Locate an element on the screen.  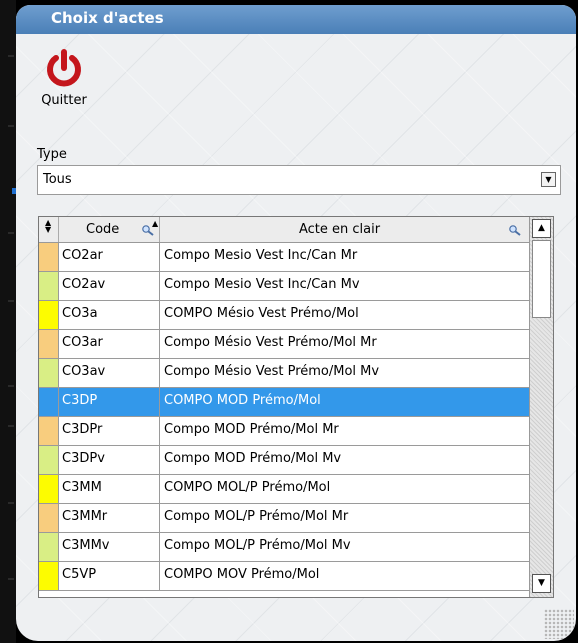
row-code-cell: CO2ar is located at coordinates (110, 257).